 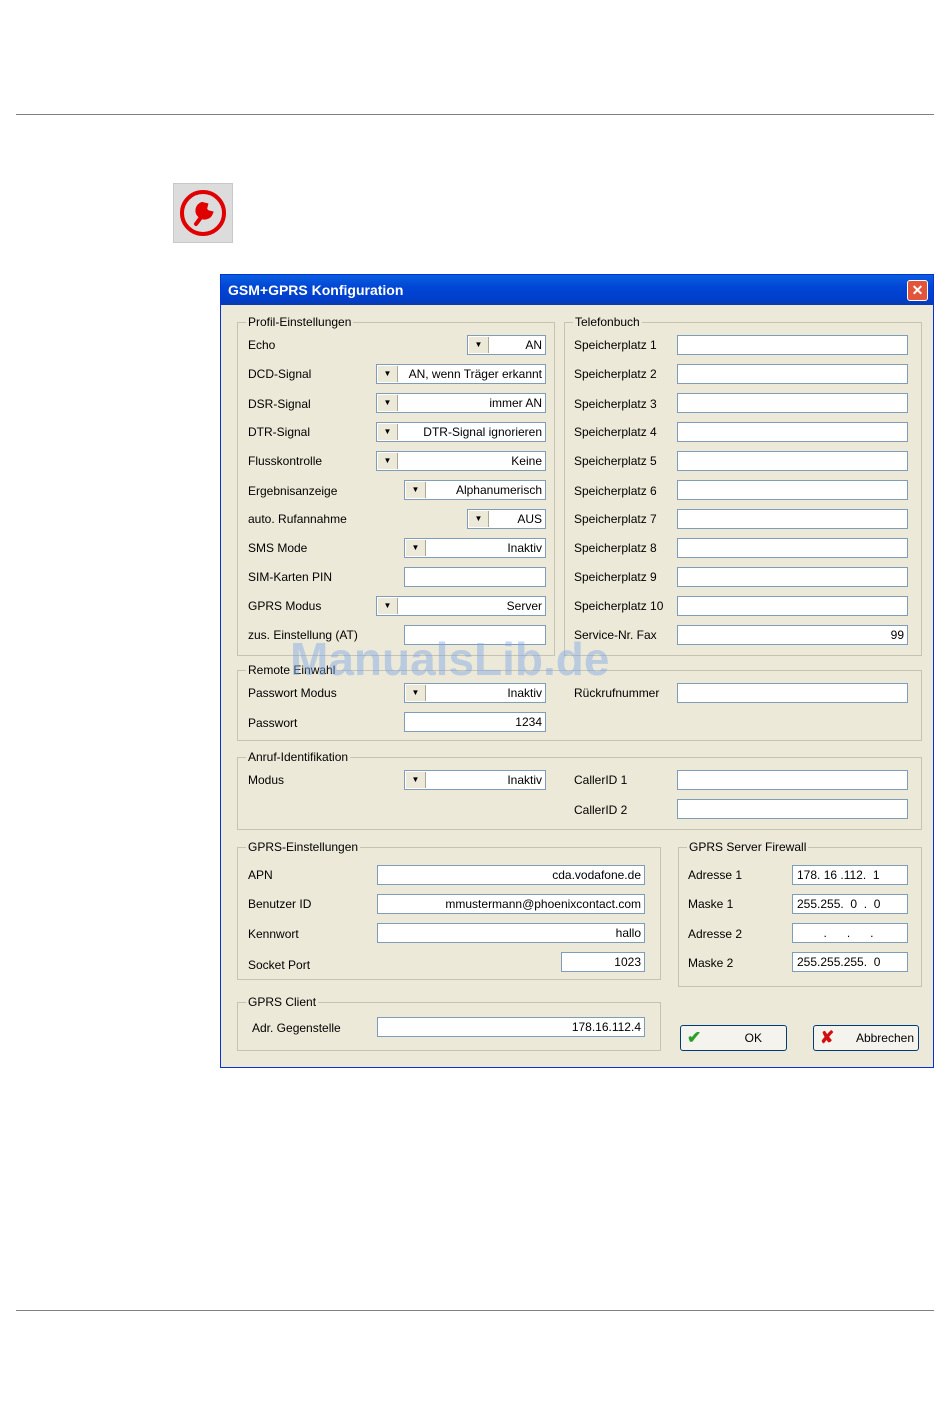 I want to click on cancel-label: Abbrechen, so click(x=884, y=1038).